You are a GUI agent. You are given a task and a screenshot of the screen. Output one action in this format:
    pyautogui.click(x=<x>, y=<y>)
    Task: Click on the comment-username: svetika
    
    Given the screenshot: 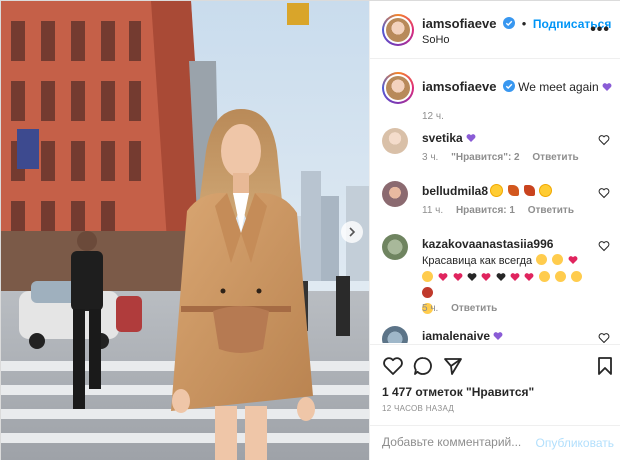 What is the action you would take?
    pyautogui.click(x=442, y=138)
    